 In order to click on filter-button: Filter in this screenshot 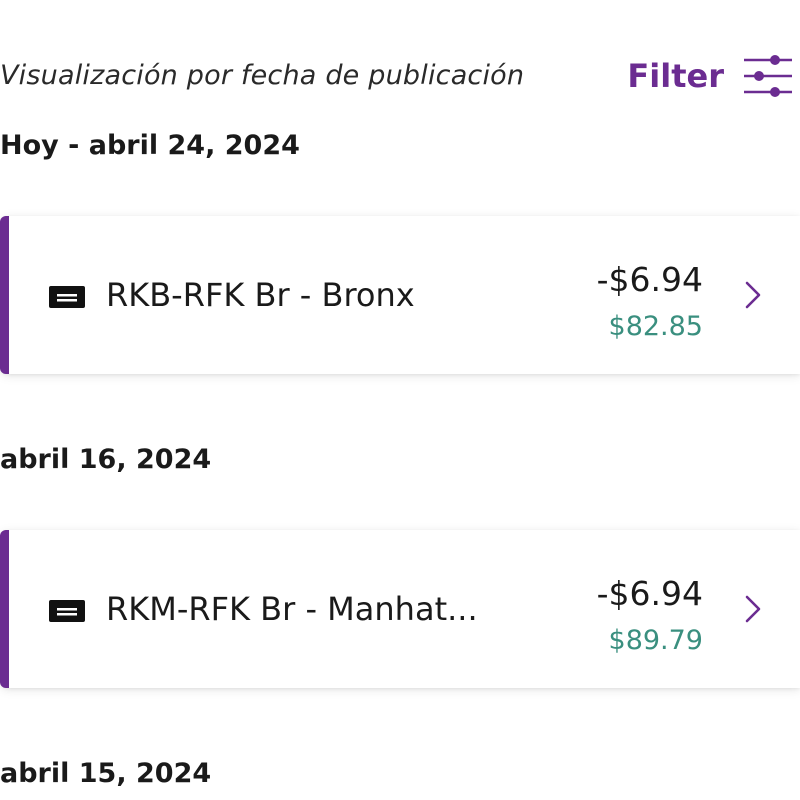, I will do `click(710, 76)`.